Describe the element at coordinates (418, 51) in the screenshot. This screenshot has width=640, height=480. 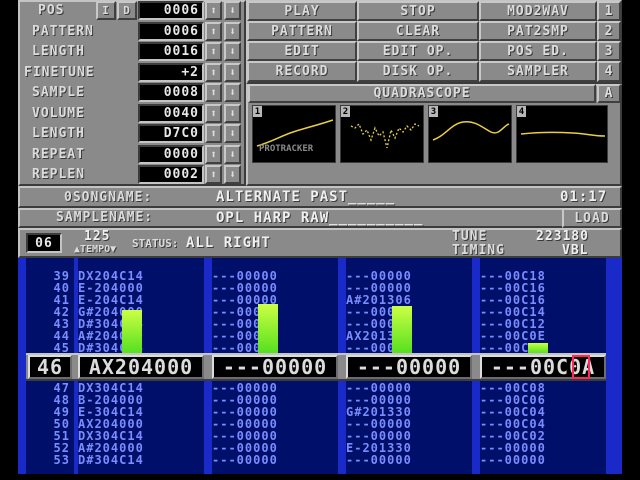
I see `edit-op-button: EDIT OP.` at that location.